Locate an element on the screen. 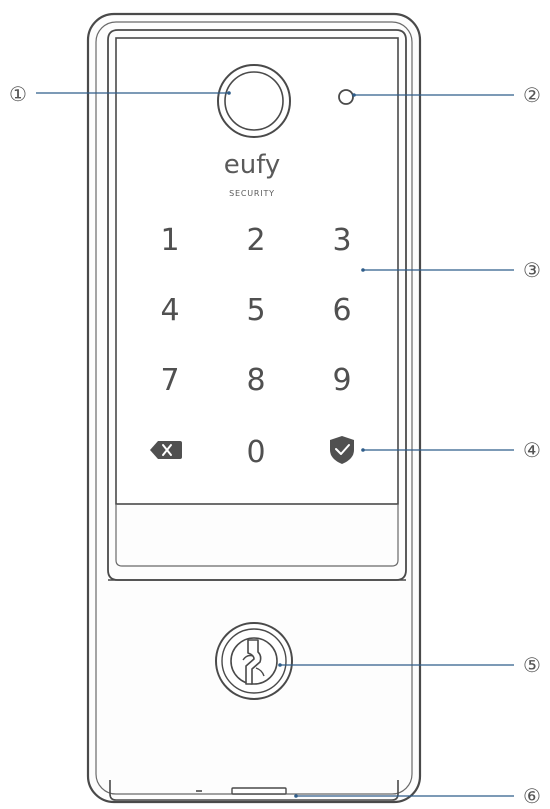 The image size is (550, 809). callout-3: ③ is located at coordinates (532, 270).